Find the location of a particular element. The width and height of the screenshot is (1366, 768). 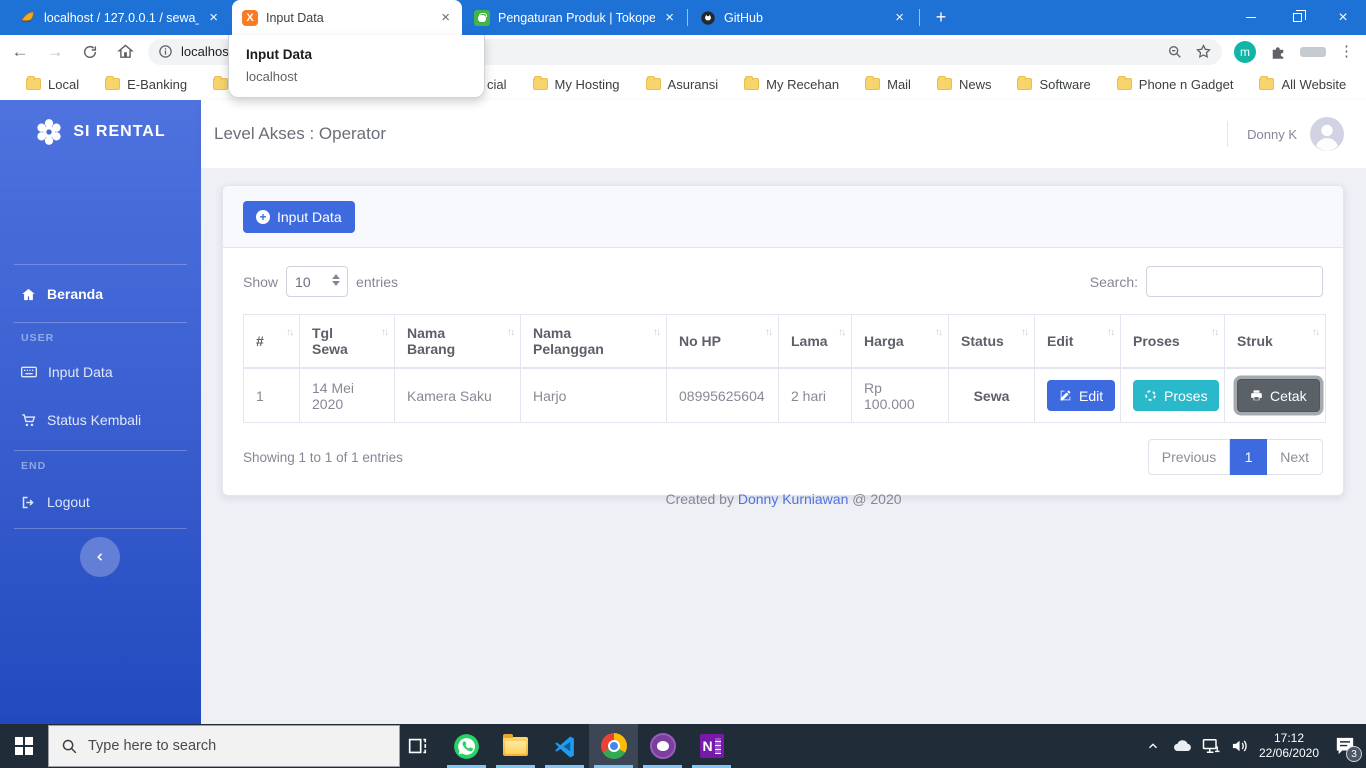

start-button is located at coordinates (24, 746).